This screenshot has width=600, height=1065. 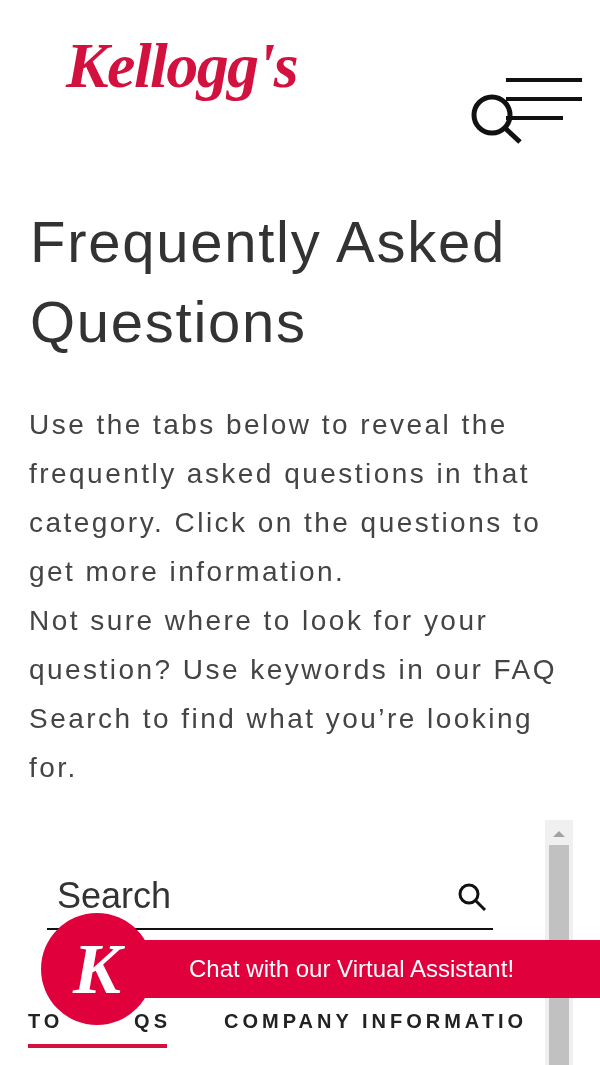 I want to click on intro-paragraph: Use the tabs below to reveal the frequently asked questions in that category. Click on the questions to get more information., so click(x=286, y=498).